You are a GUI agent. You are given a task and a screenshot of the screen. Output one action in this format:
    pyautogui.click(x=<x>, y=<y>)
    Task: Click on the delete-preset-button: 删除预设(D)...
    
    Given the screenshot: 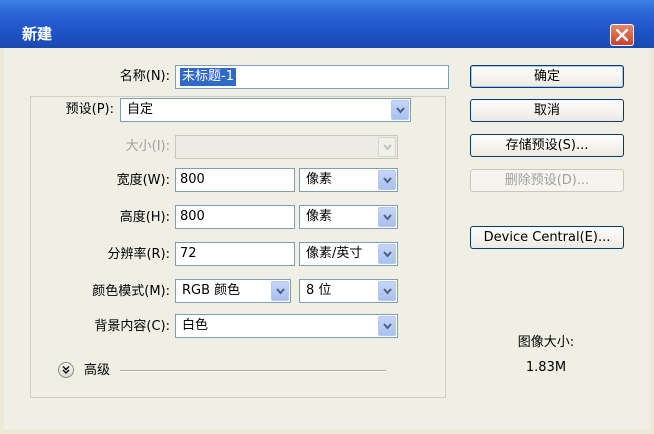 What is the action you would take?
    pyautogui.click(x=547, y=180)
    